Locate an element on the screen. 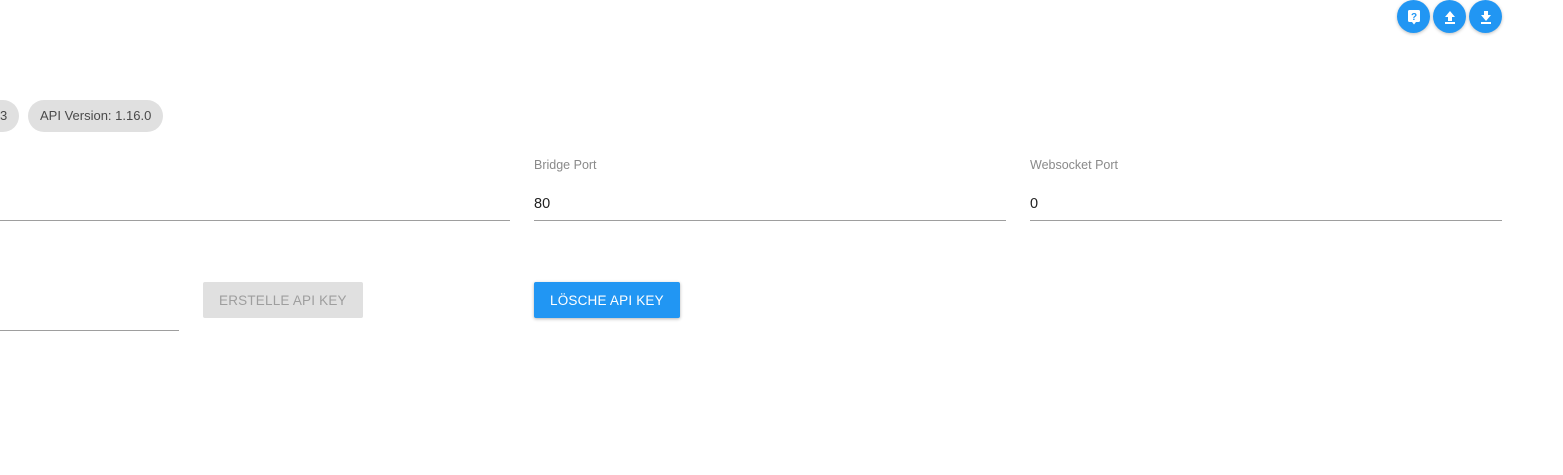 This screenshot has height=475, width=1563. help-button: ? is located at coordinates (1413, 16).